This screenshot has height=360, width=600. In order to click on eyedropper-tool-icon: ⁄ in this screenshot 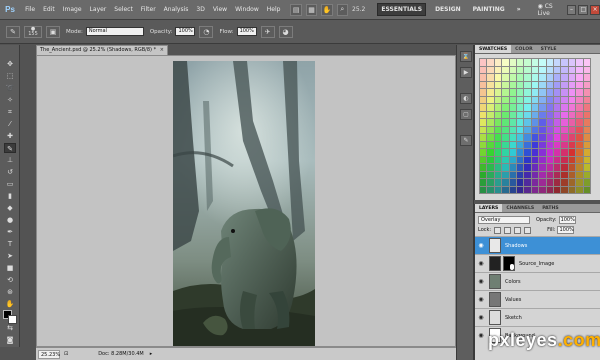, I will do `click(10, 124)`.